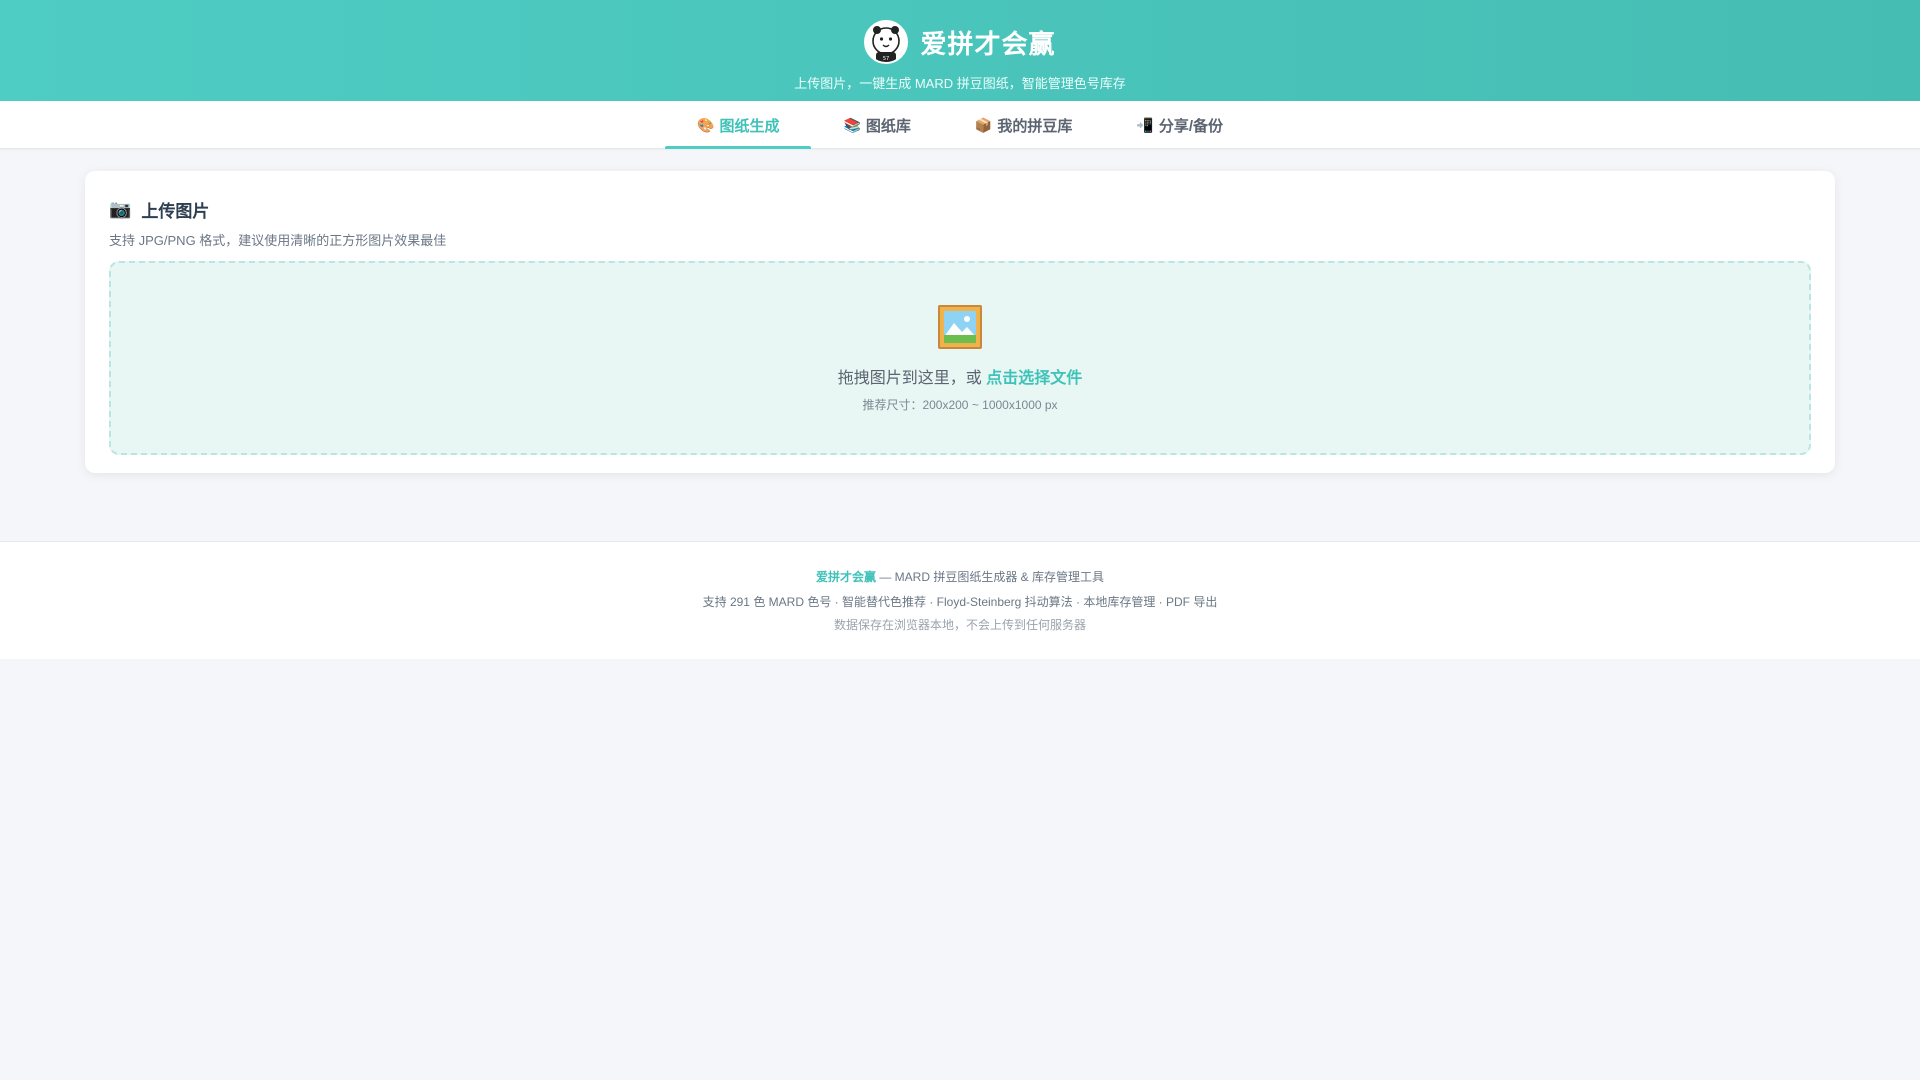  I want to click on brand: 57 爱拼才会赢, so click(959, 42).